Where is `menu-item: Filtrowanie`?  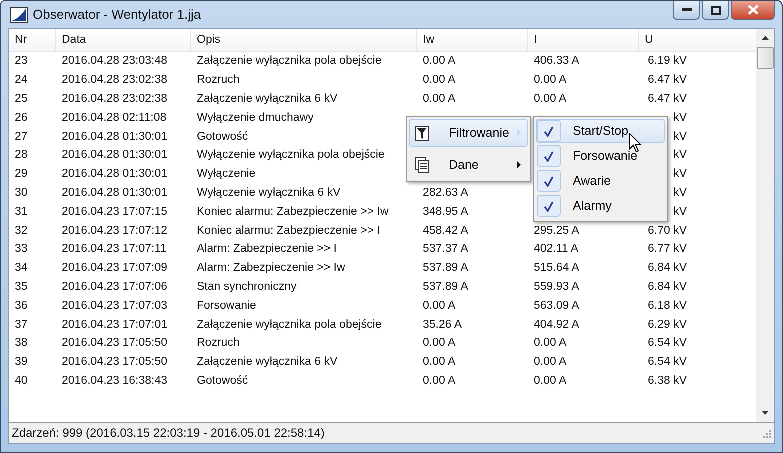
menu-item: Filtrowanie is located at coordinates (468, 133).